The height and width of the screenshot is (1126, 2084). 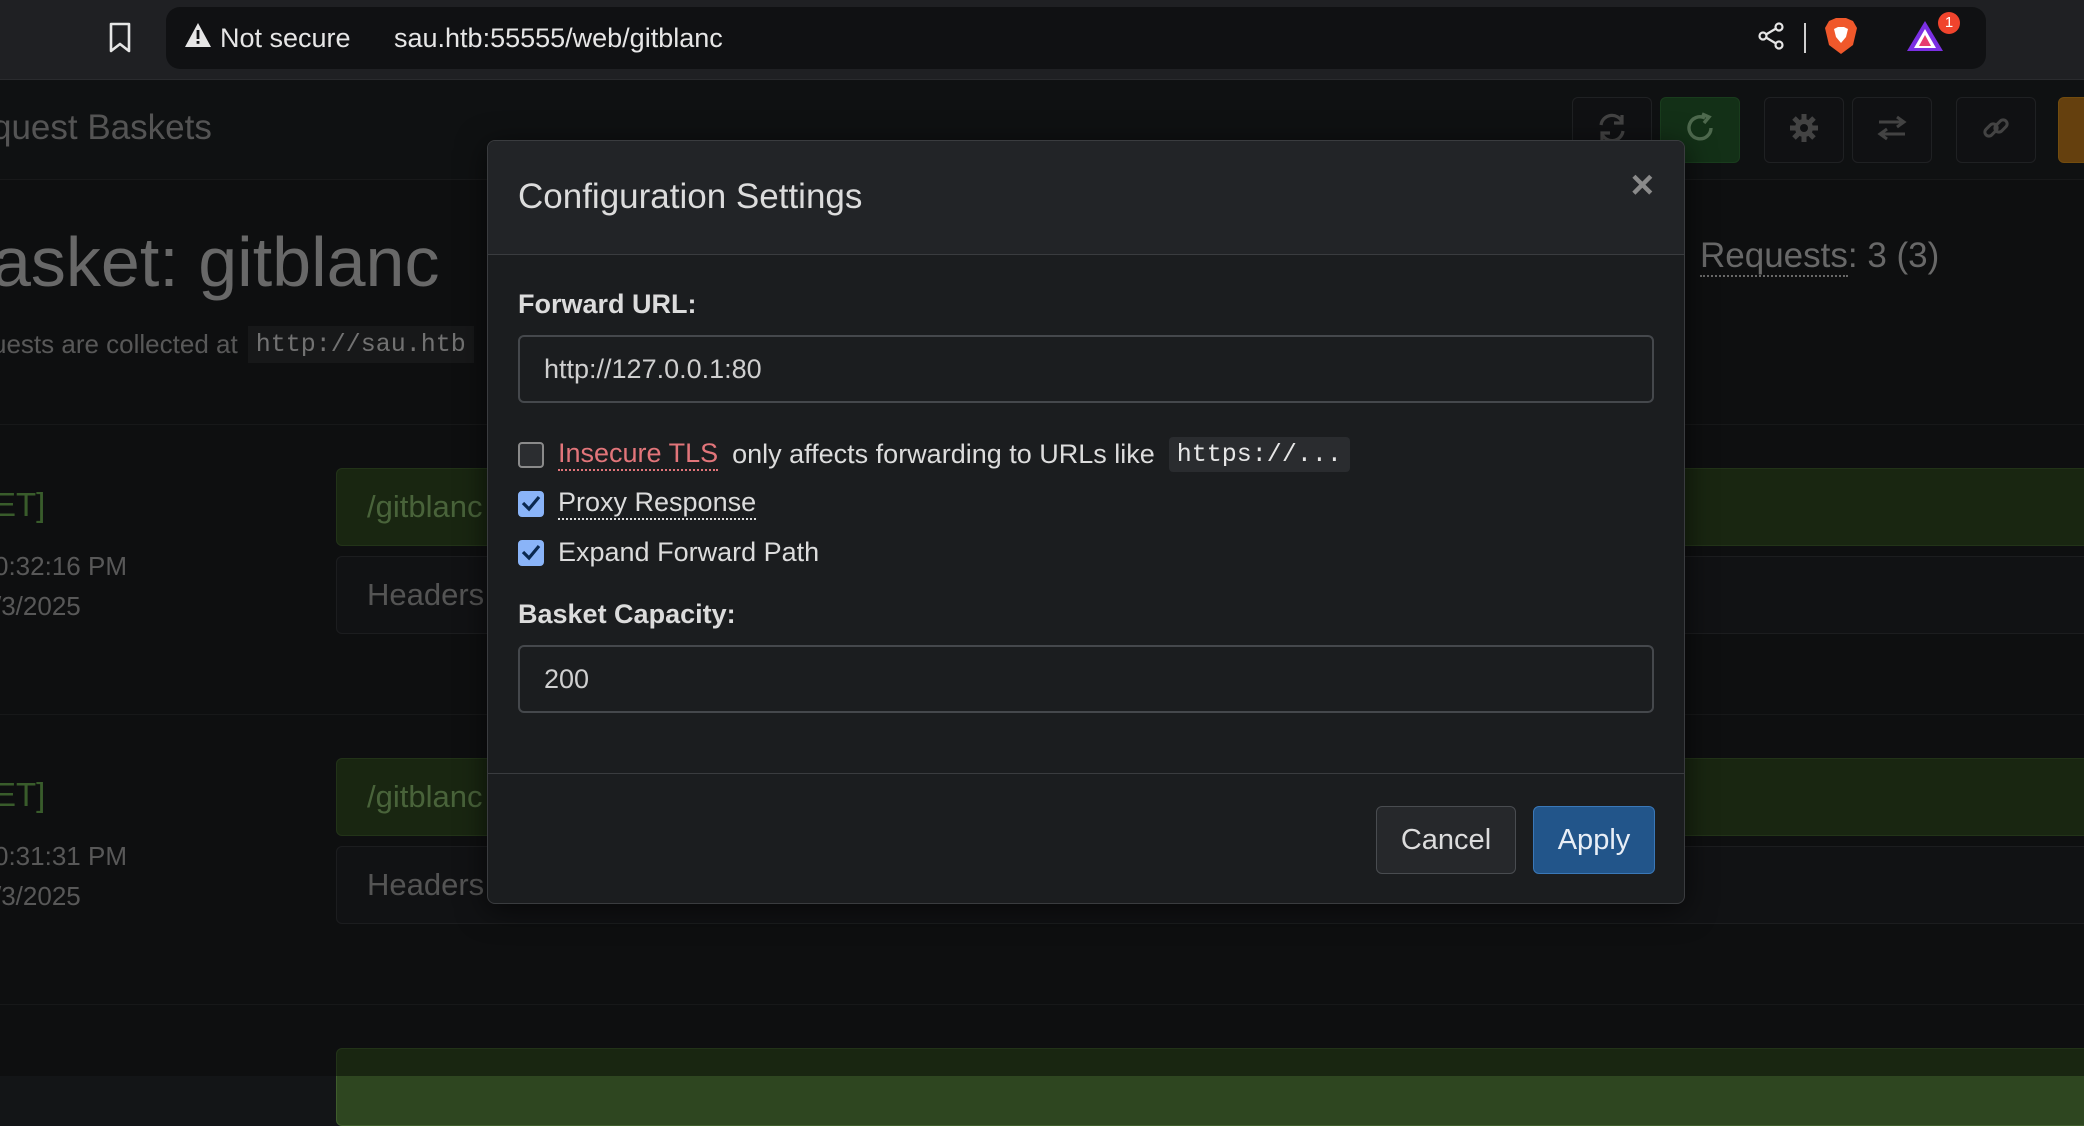 What do you see at coordinates (1841, 38) in the screenshot?
I see `brave-shields-icon` at bounding box center [1841, 38].